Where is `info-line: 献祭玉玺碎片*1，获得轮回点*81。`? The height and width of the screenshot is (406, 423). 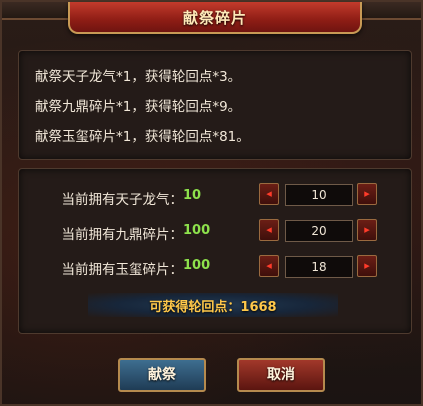
info-line: 献祭玉玺碎片*1，获得轮回点*81。 is located at coordinates (142, 137).